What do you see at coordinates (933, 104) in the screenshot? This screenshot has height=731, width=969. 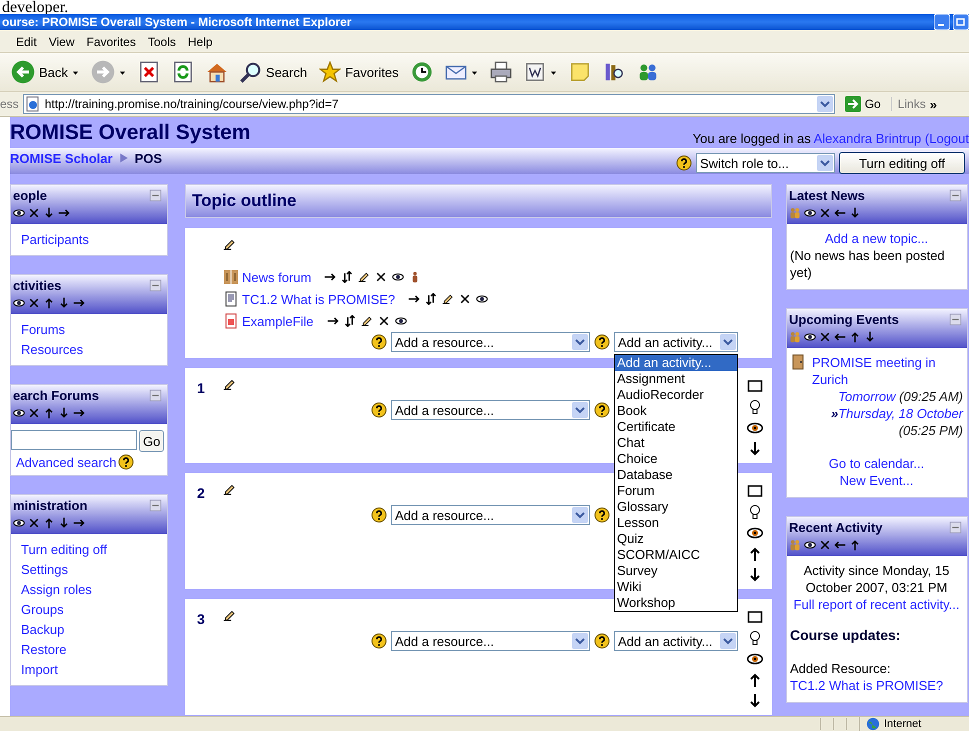 I see `chevron-button: »` at bounding box center [933, 104].